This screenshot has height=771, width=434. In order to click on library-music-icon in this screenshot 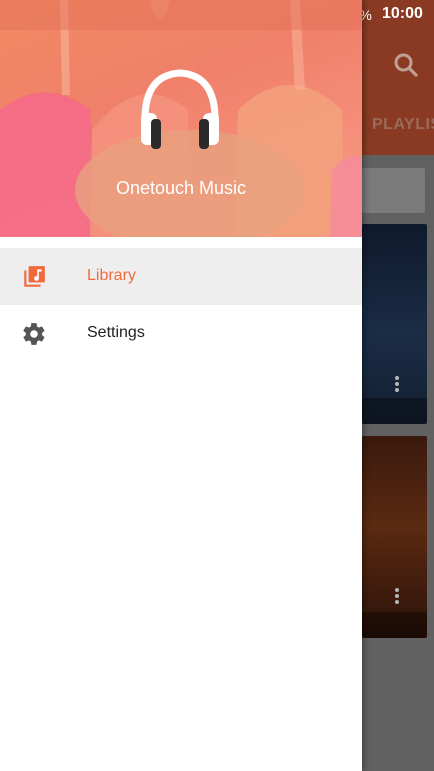, I will do `click(34, 276)`.